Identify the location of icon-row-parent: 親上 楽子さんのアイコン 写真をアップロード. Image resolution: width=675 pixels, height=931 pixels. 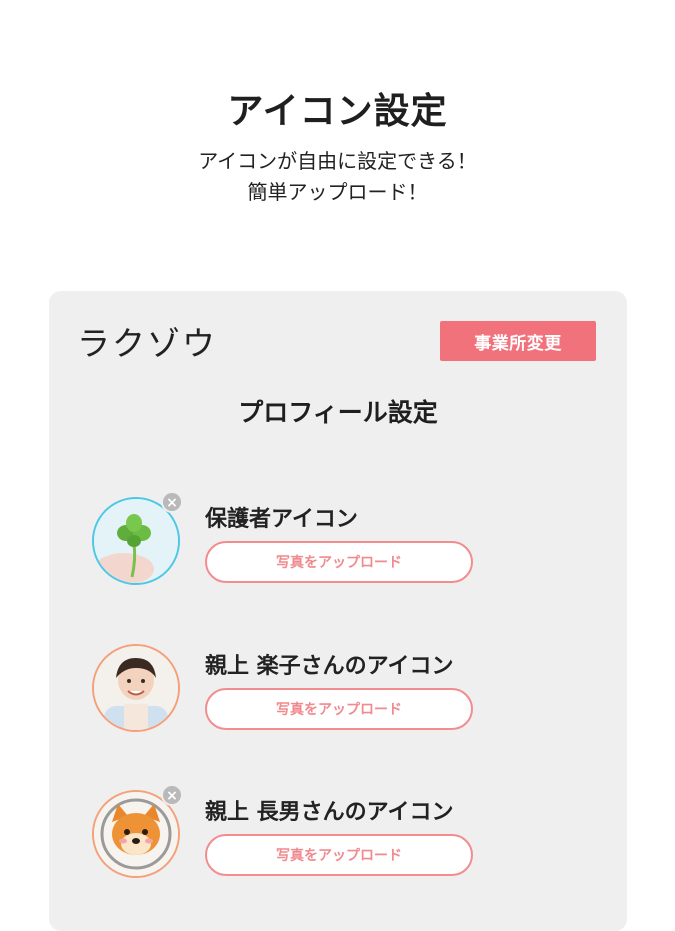
(338, 691).